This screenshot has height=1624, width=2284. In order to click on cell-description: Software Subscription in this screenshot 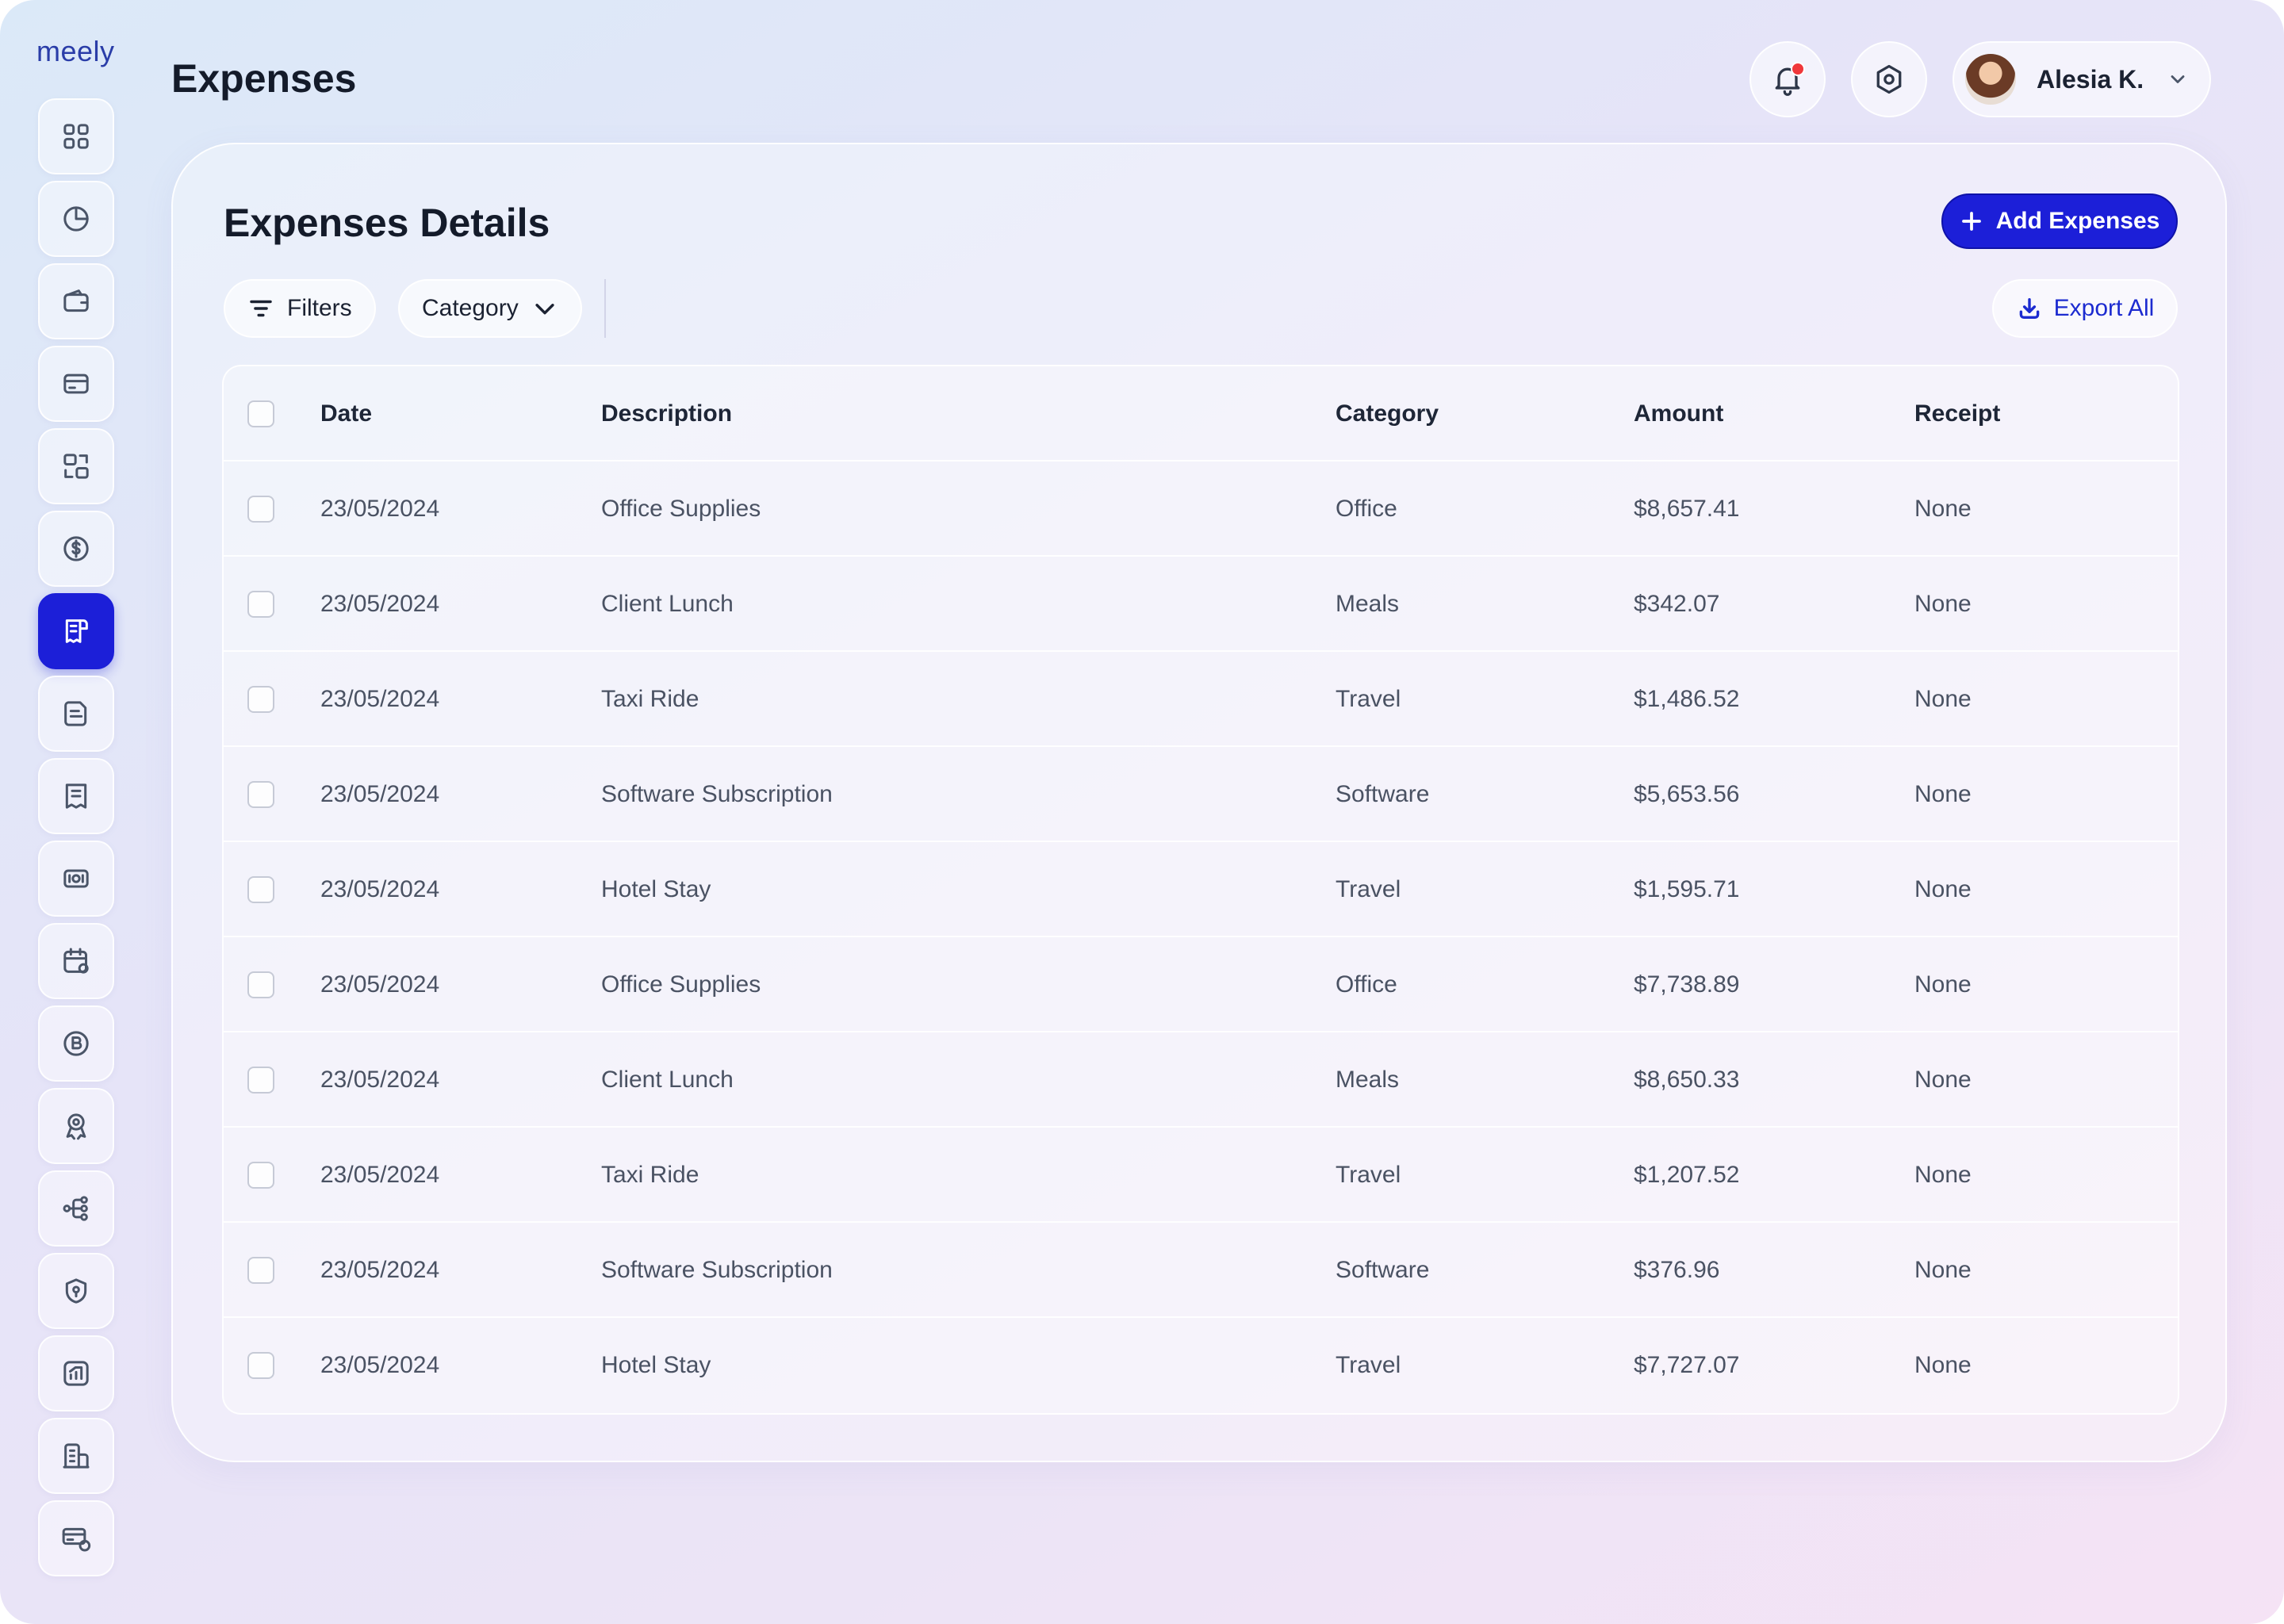, I will do `click(717, 1270)`.